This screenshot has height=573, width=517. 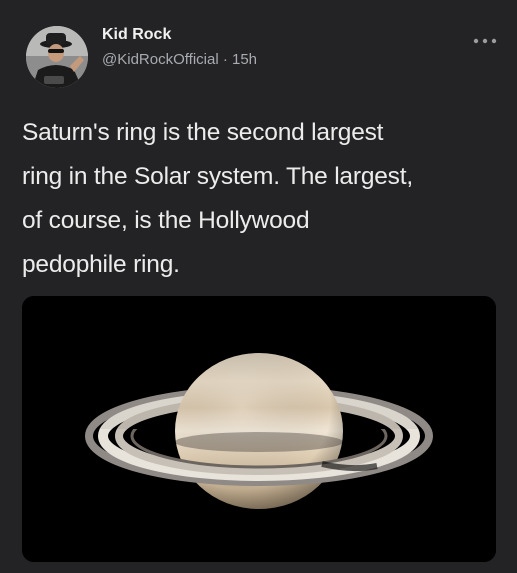 I want to click on avatar-image, so click(x=57, y=57).